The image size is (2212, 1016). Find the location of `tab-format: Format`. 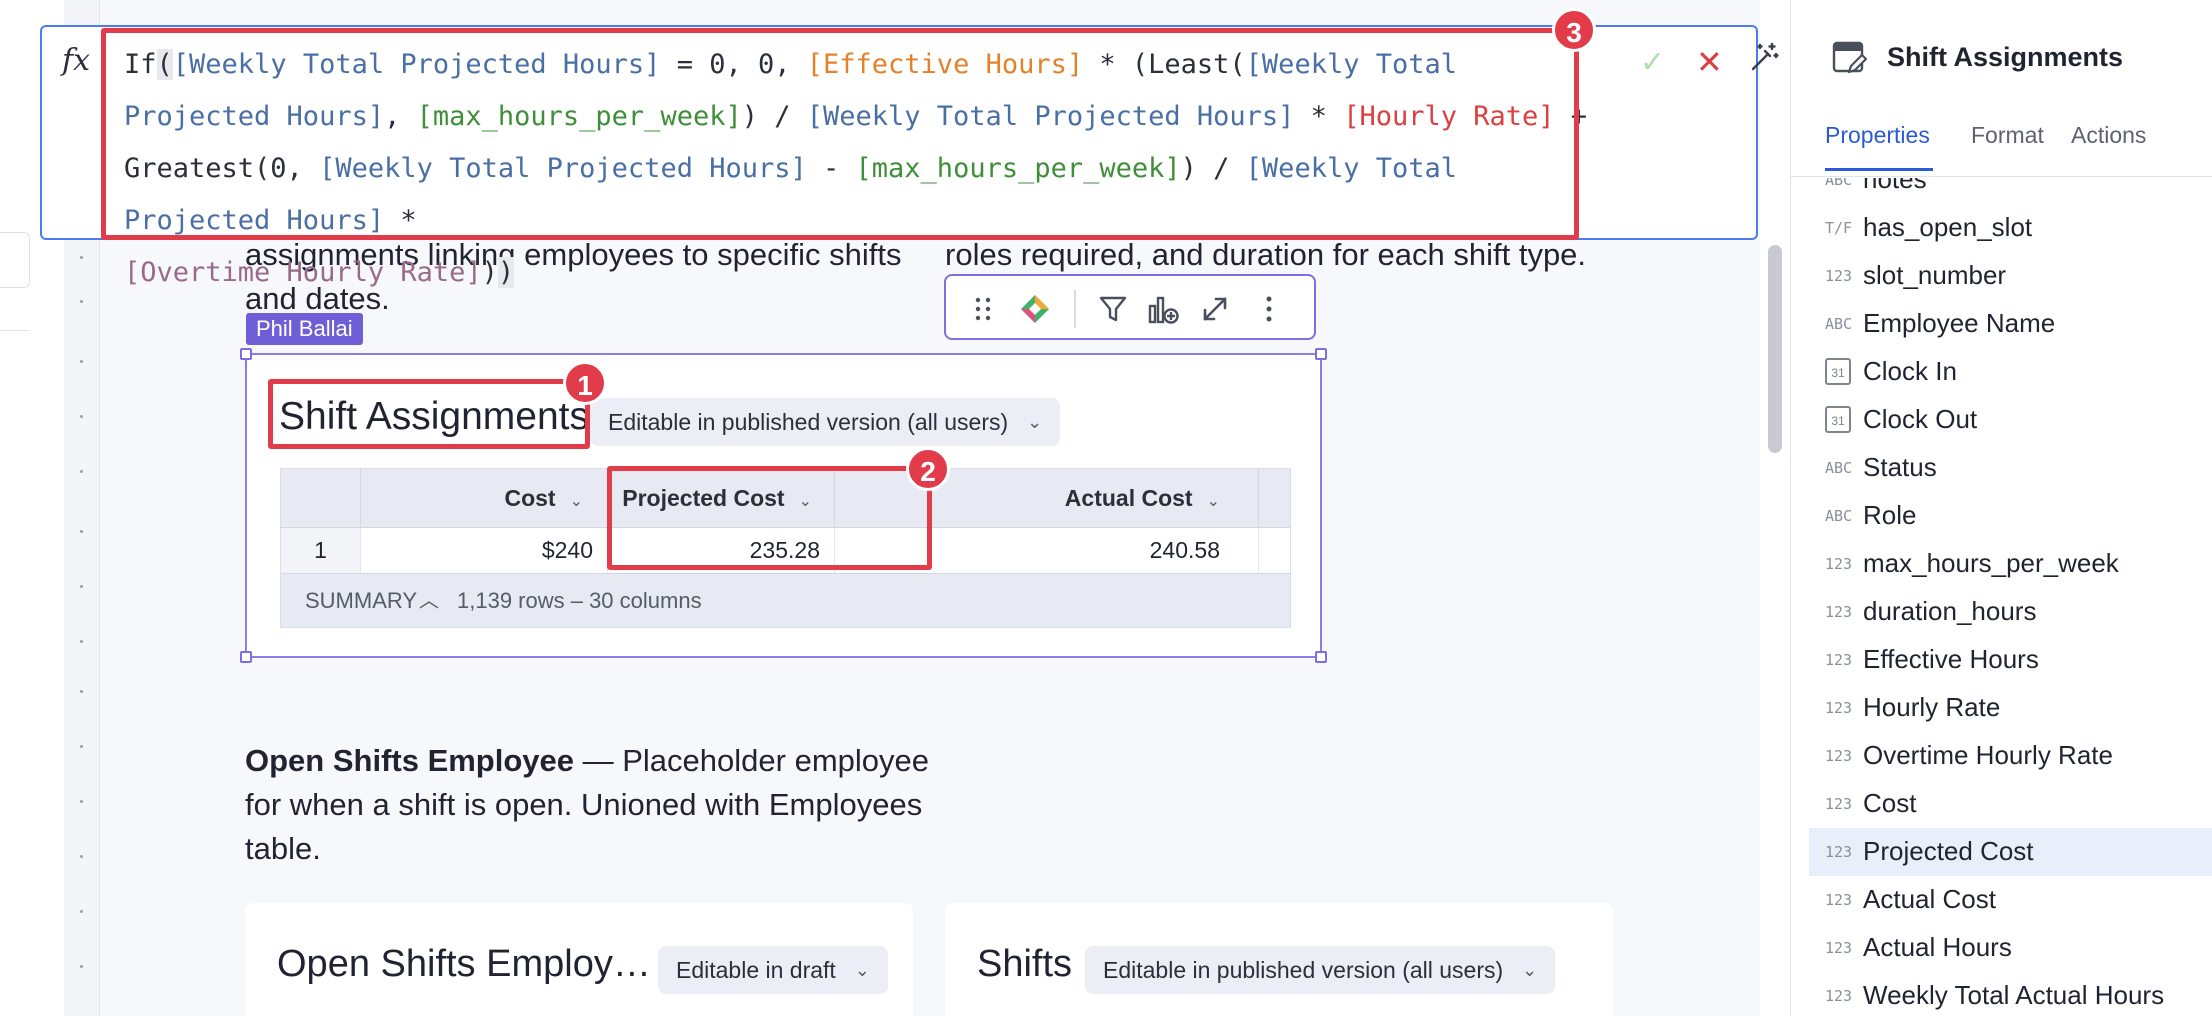

tab-format: Format is located at coordinates (2007, 135).